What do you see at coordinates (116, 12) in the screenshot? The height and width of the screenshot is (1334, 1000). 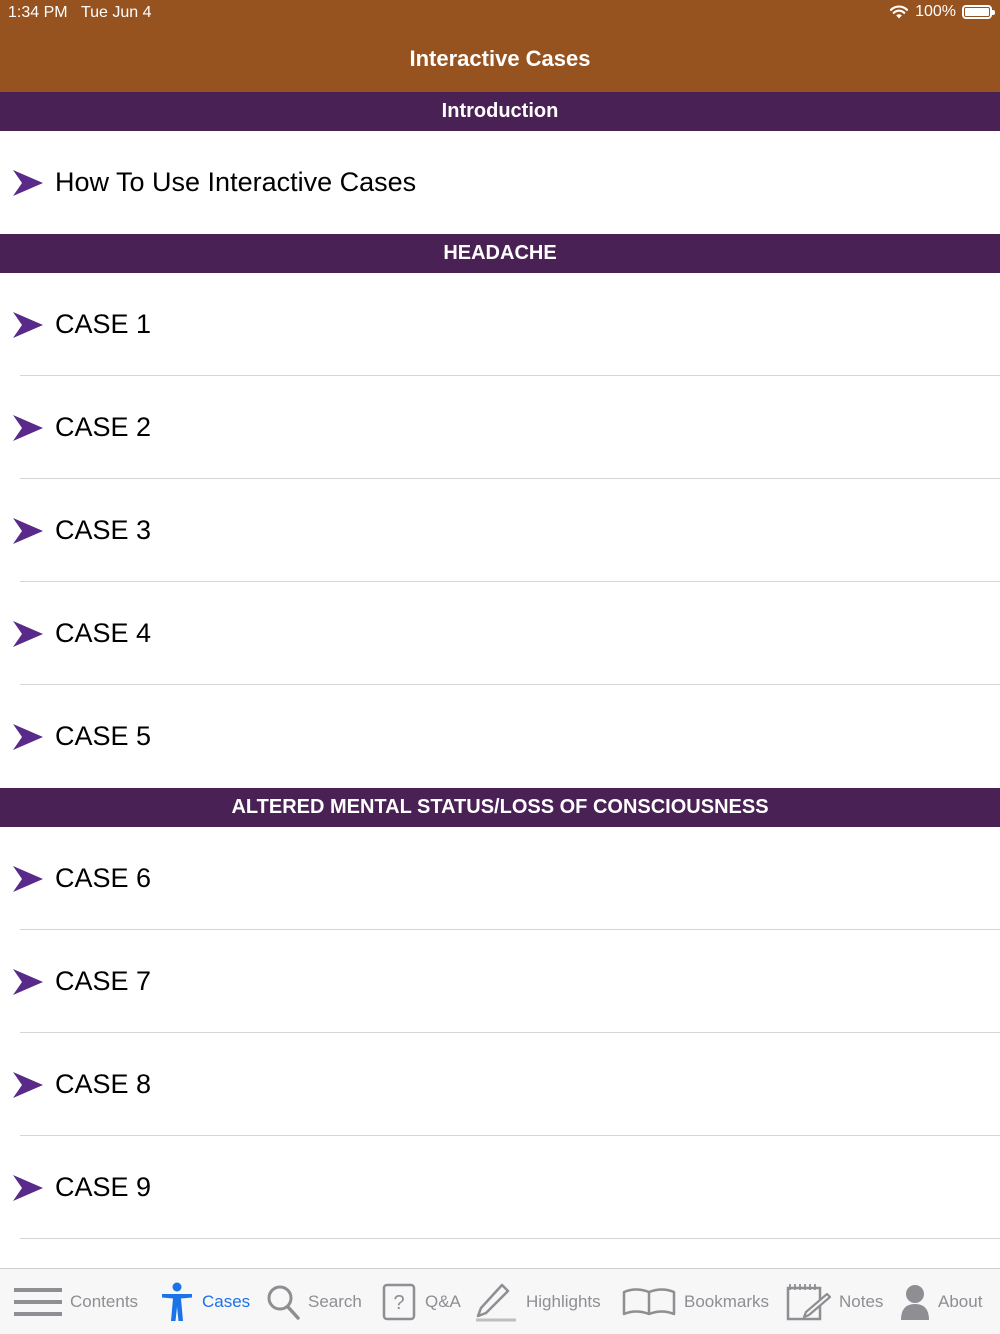 I see `status-date: Tue Jun 4` at bounding box center [116, 12].